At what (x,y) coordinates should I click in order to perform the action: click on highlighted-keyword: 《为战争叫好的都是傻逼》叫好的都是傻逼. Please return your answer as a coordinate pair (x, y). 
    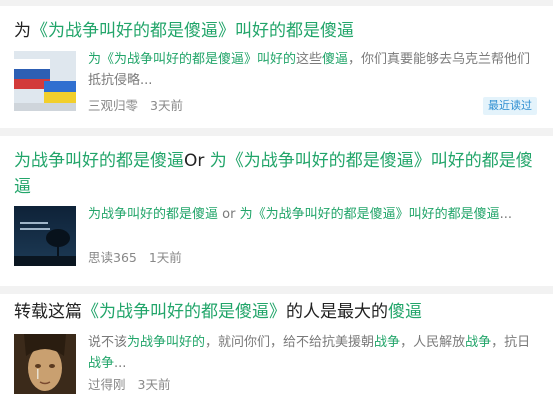
    Looking at the image, I should click on (192, 31).